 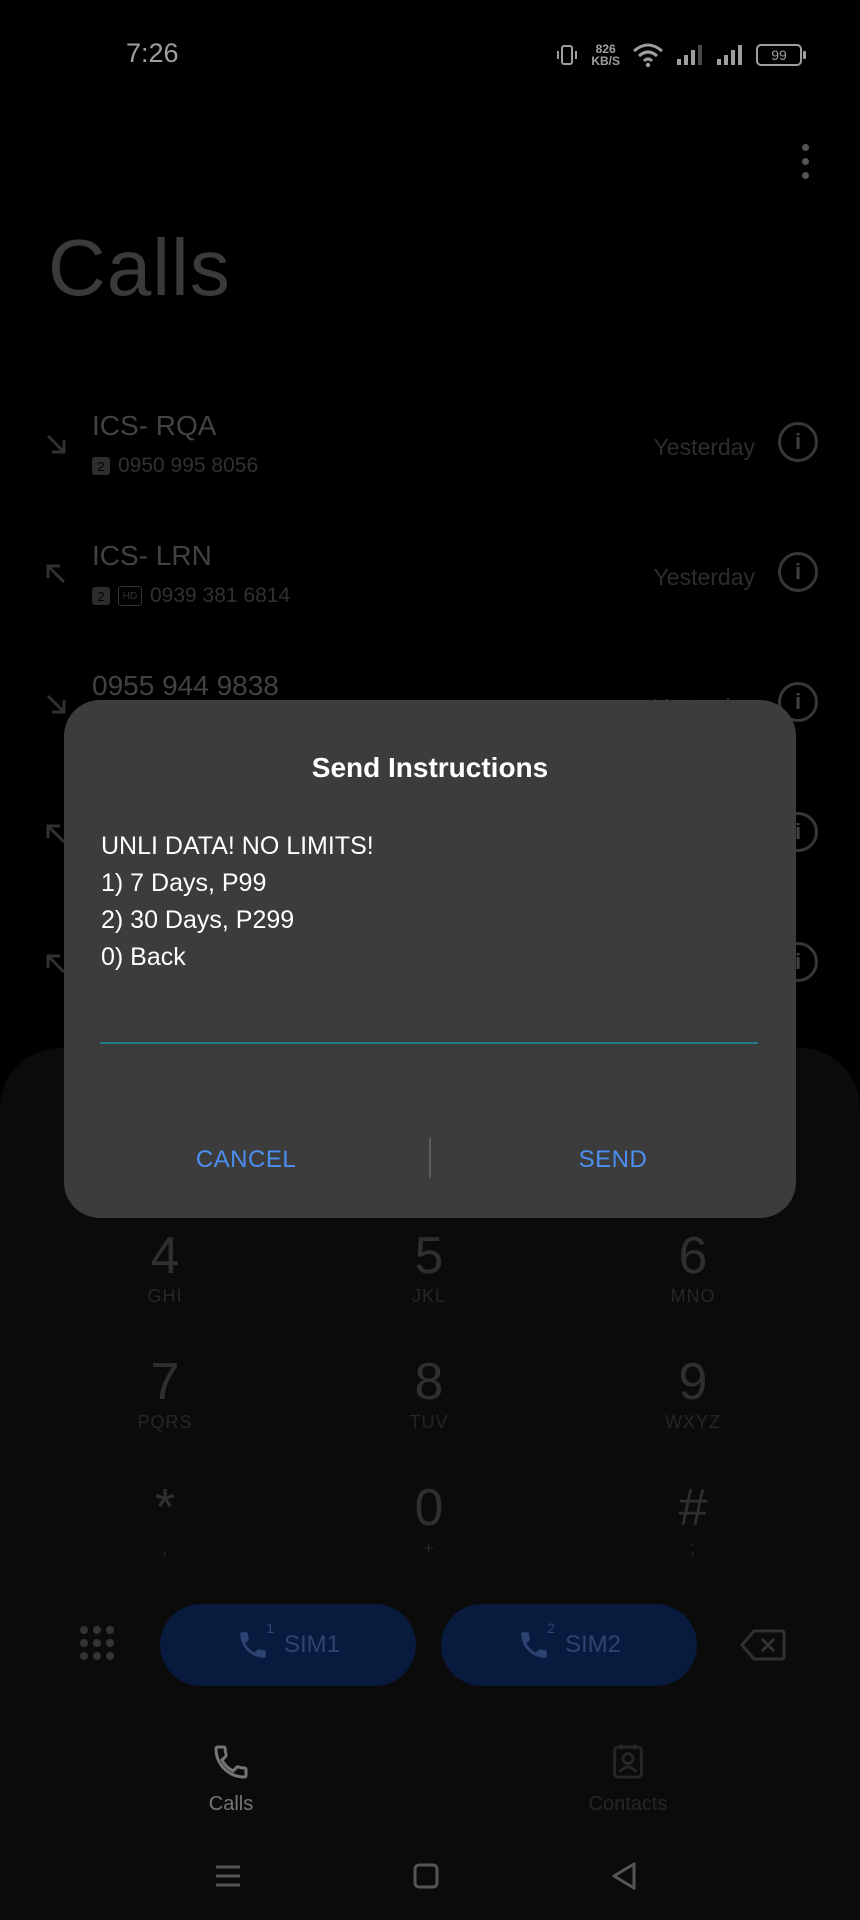 What do you see at coordinates (143, 957) in the screenshot?
I see `message-line: 0) Back` at bounding box center [143, 957].